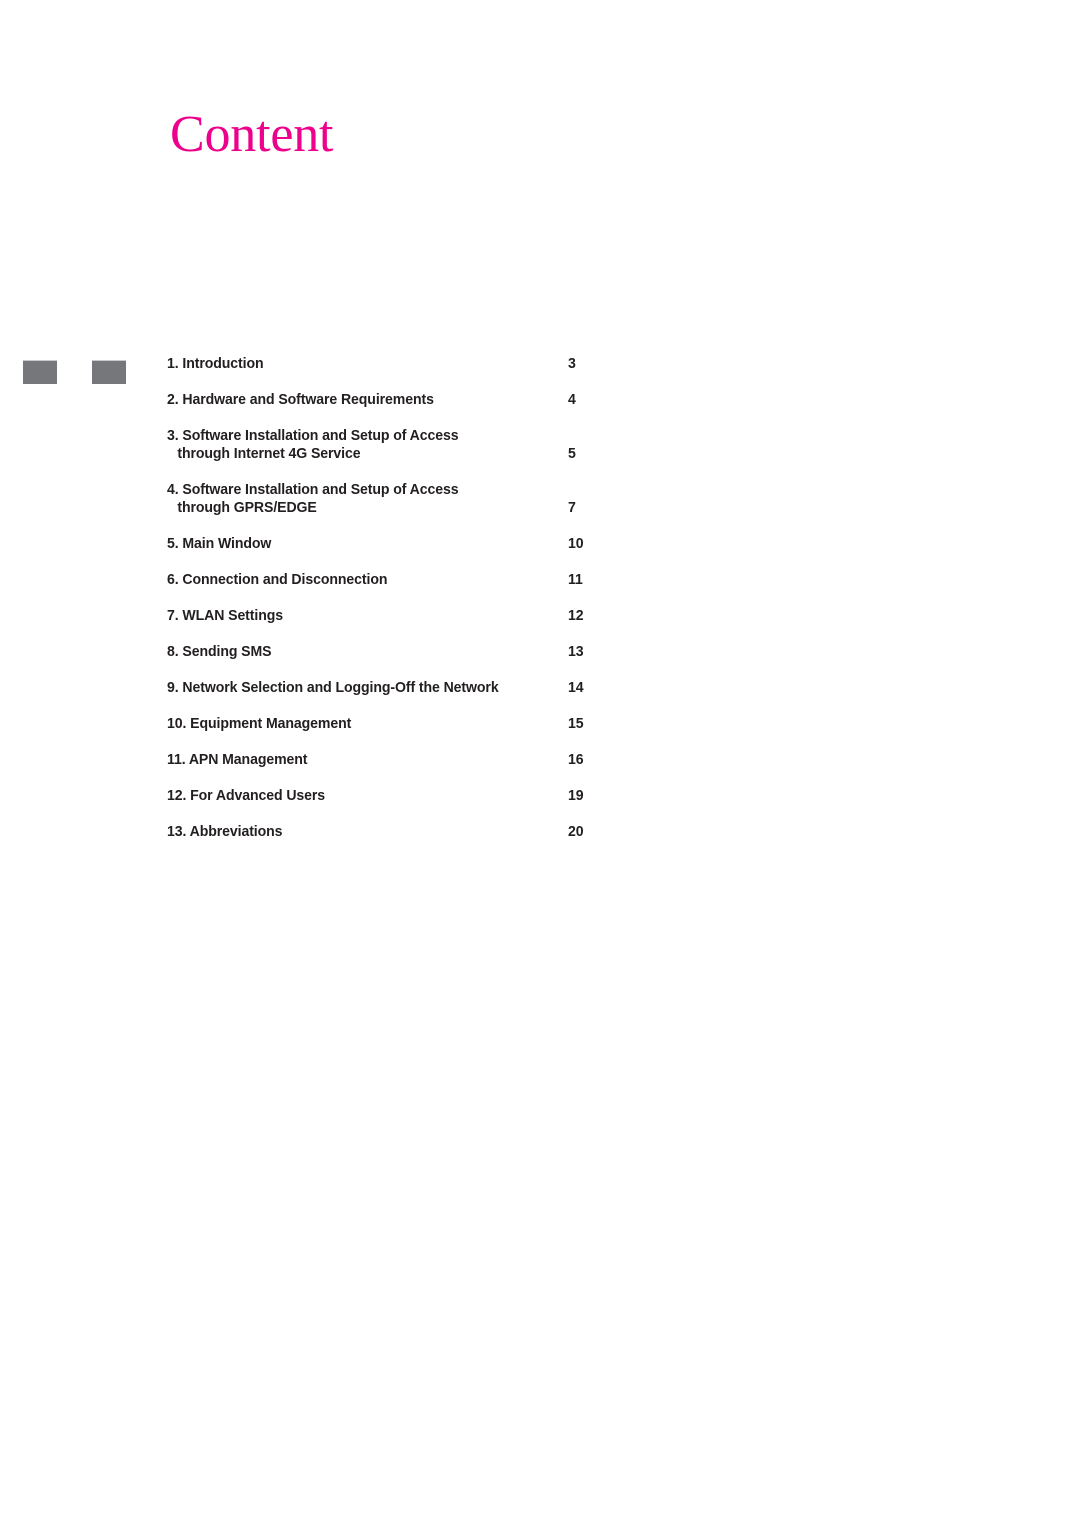 The image size is (1080, 1527). What do you see at coordinates (269, 453) in the screenshot?
I see `toc-entry-label-line2: through Internet 4G Service` at bounding box center [269, 453].